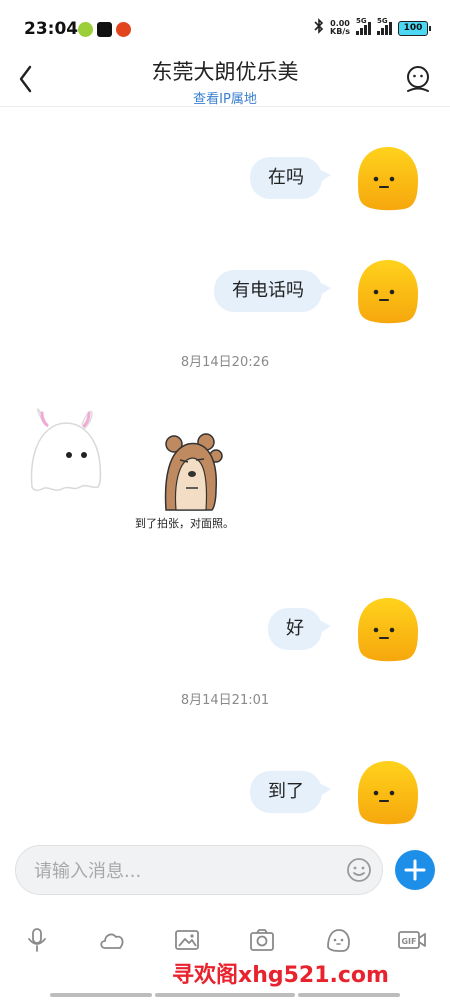 Image resolution: width=450 pixels, height=1000 pixels. I want to click on message-timestamp: 8月14日20:26, so click(225, 362).